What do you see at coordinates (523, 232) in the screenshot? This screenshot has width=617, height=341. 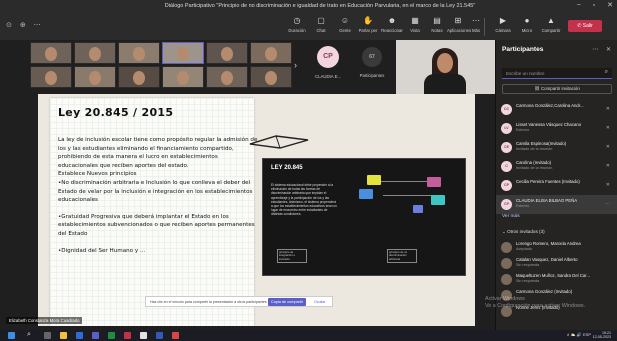 I see `others-invited-header: ⌄ Otros invitados (3)` at bounding box center [523, 232].